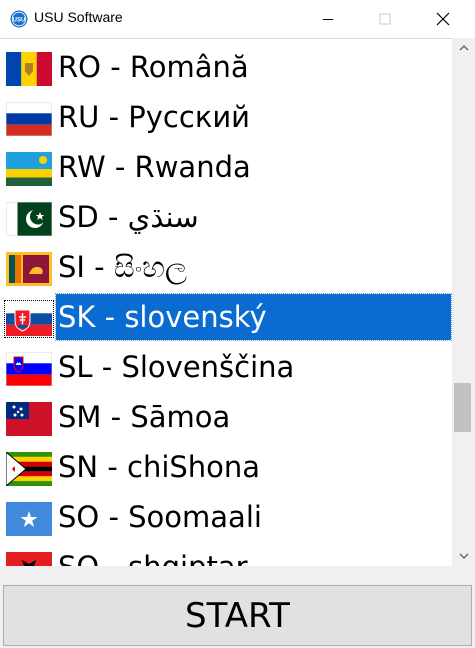 The image size is (475, 648). Describe the element at coordinates (128, 217) in the screenshot. I see `language-label: SD - سنڌي` at that location.